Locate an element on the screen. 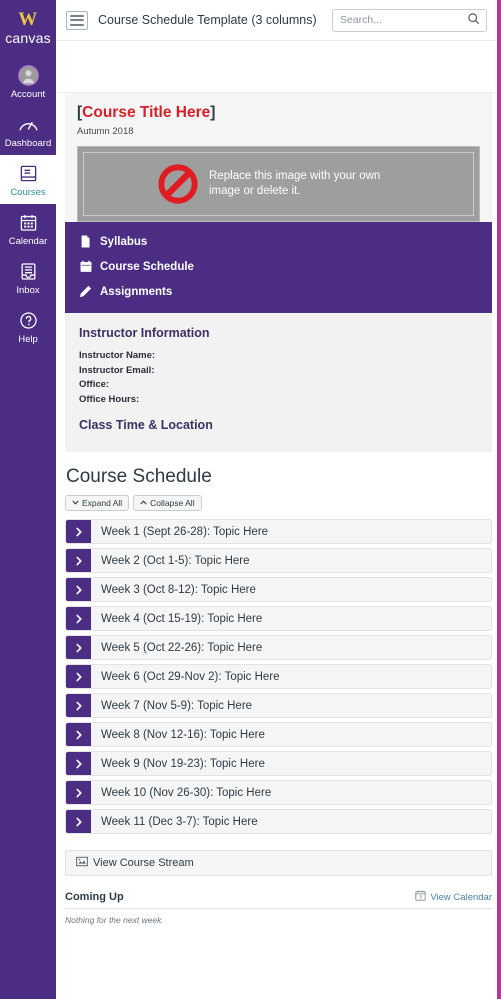 The height and width of the screenshot is (999, 501). week-label: Week 5 (Oct 22-26): Topic Here is located at coordinates (182, 647).